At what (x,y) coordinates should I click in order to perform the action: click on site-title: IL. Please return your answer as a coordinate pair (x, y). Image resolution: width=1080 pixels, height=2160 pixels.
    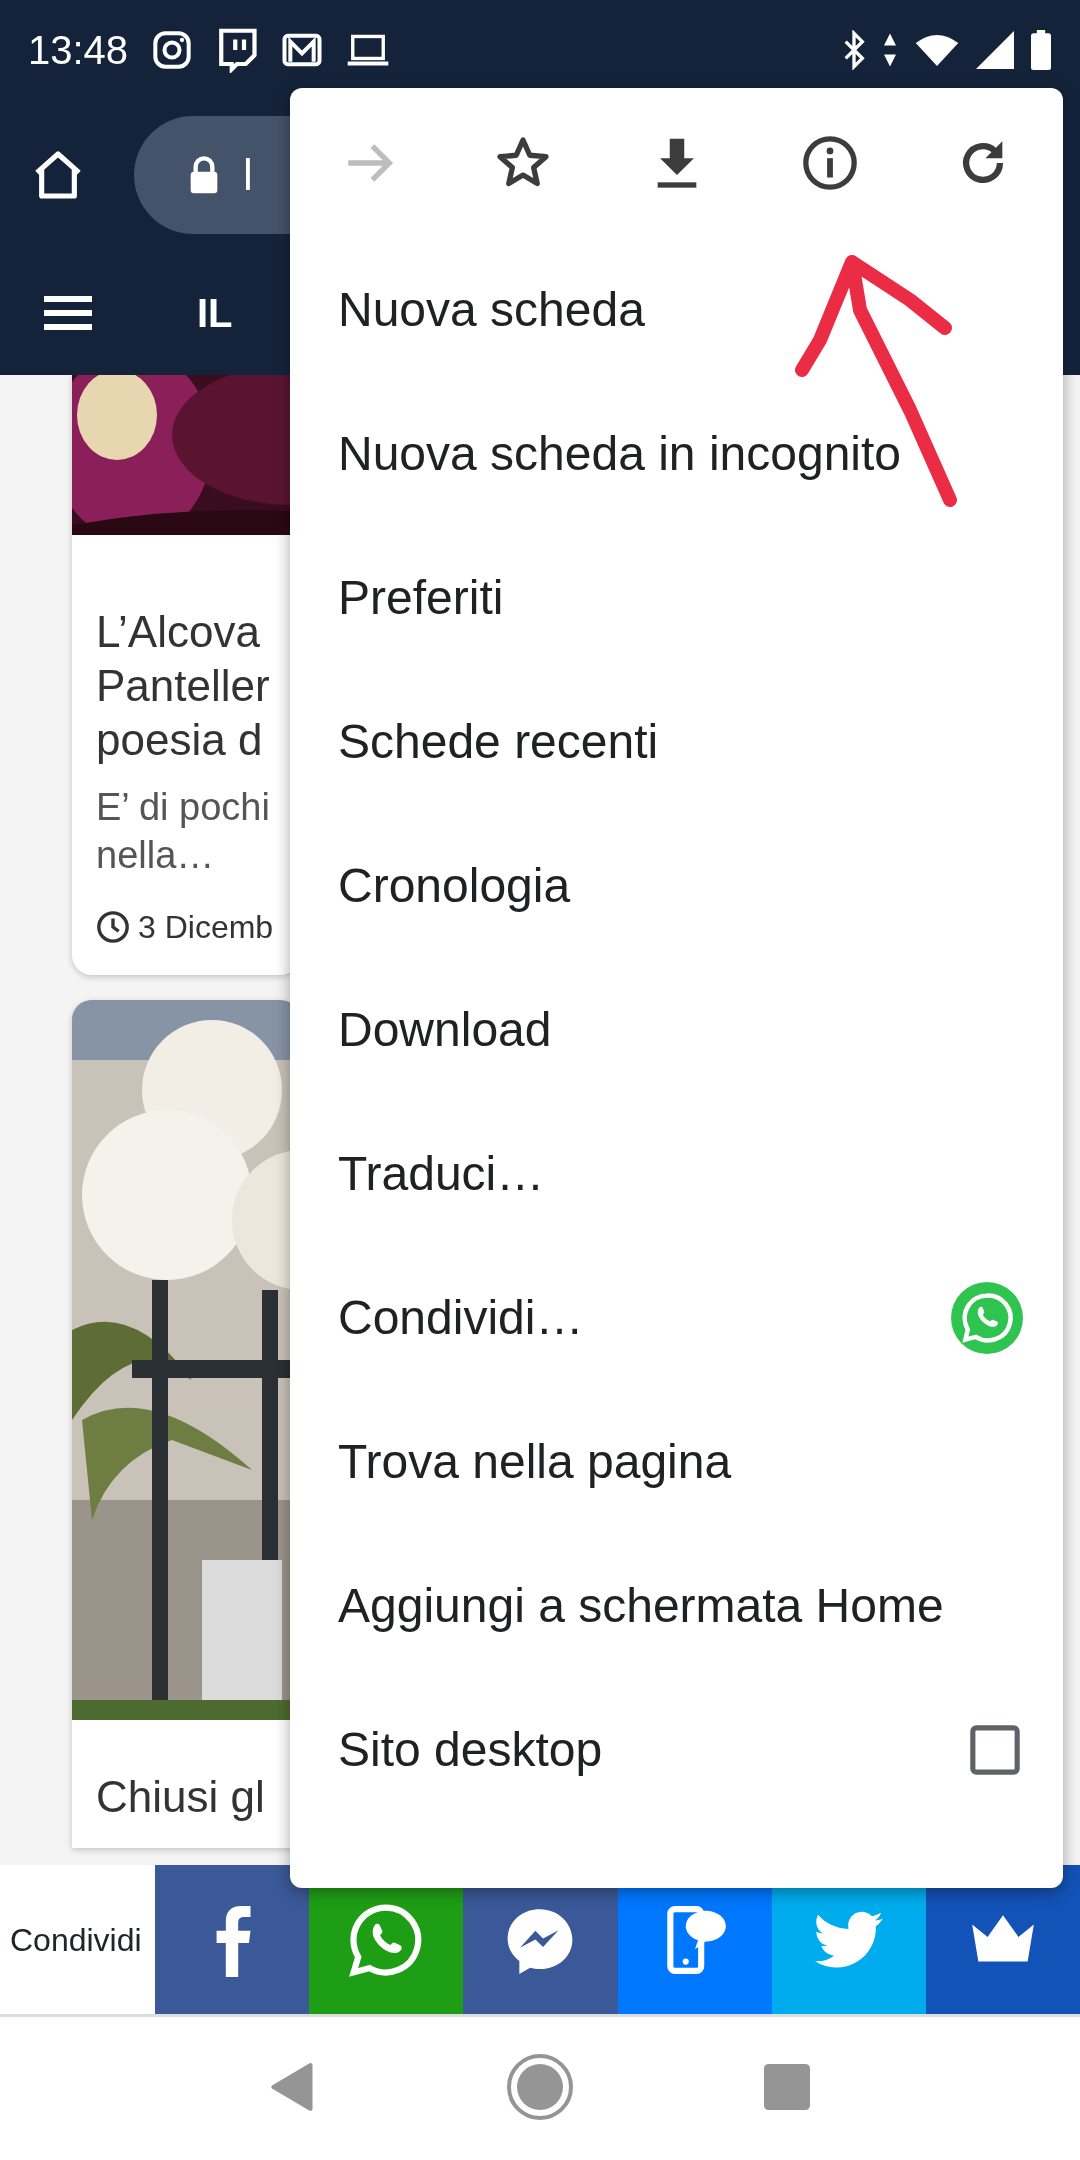
    Looking at the image, I should click on (215, 313).